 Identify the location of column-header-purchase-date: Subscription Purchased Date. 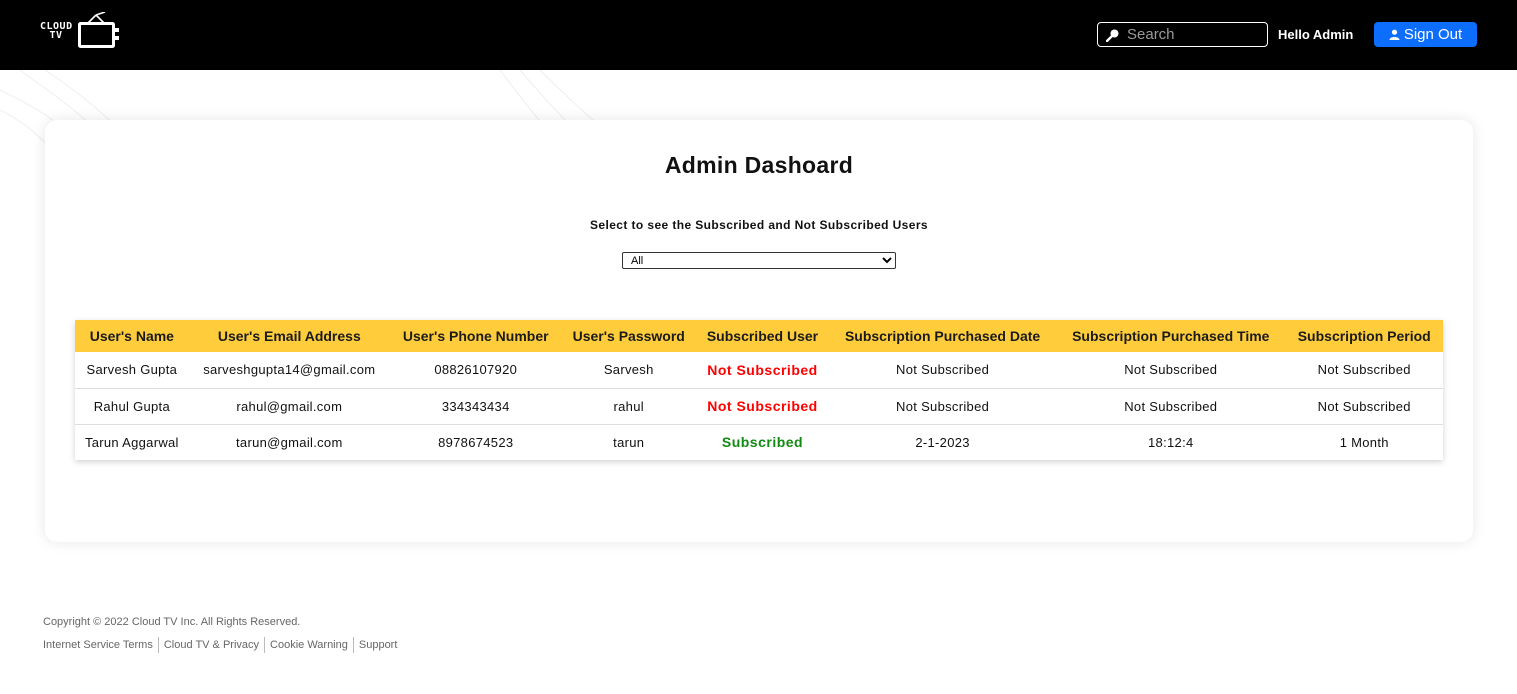
(943, 336).